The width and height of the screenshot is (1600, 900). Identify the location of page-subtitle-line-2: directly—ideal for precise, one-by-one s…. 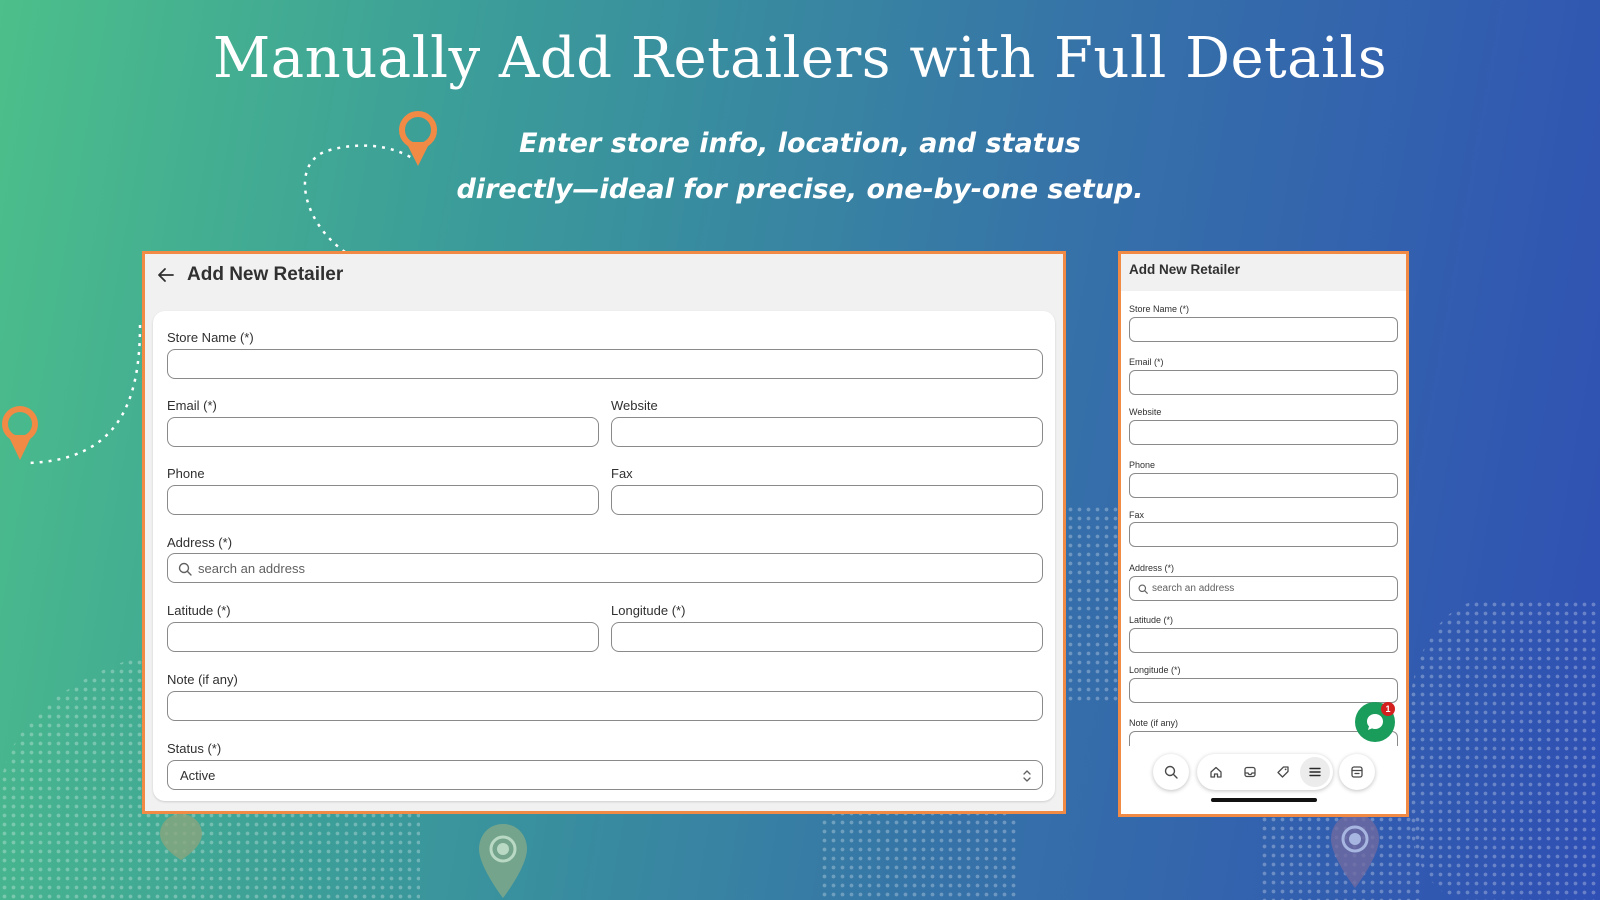
(800, 189).